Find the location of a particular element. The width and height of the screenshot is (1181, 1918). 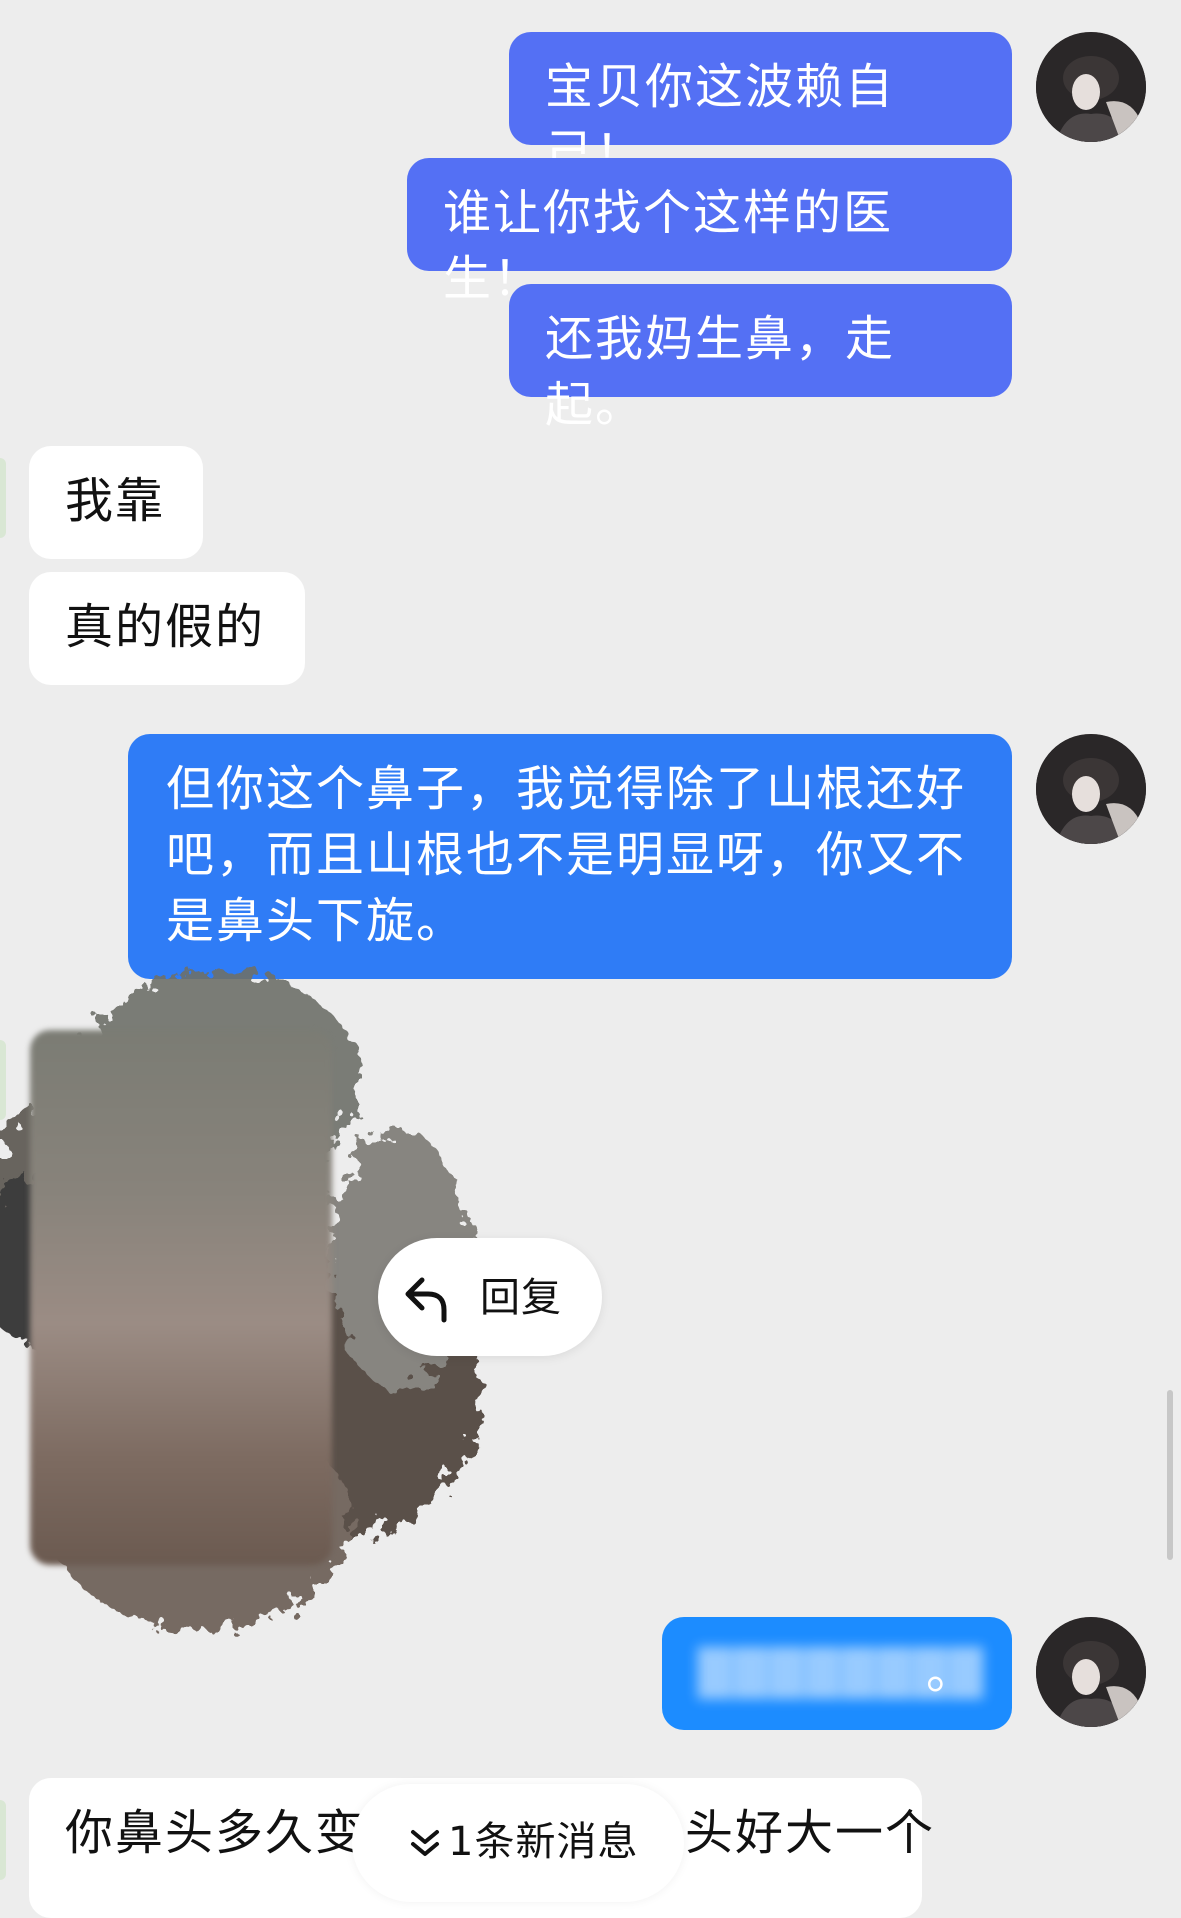

incoming-message-bubble: 我靠 is located at coordinates (116, 502).